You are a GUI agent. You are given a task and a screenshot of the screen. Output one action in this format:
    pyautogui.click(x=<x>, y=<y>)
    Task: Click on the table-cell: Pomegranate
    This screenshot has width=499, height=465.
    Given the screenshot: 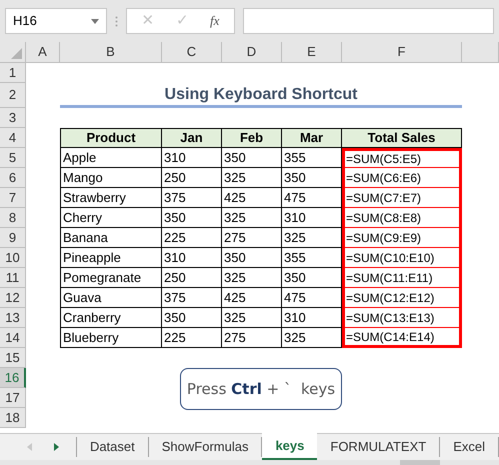 What is the action you would take?
    pyautogui.click(x=111, y=278)
    